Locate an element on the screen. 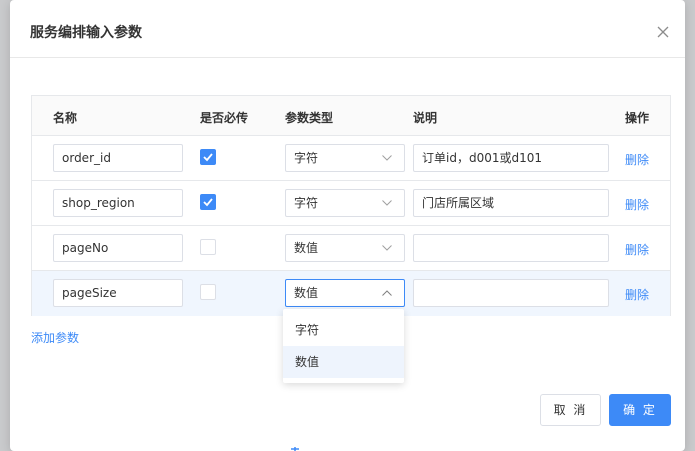  table-header: 名称 是否必传 参数类型 说明 操作 is located at coordinates (351, 116).